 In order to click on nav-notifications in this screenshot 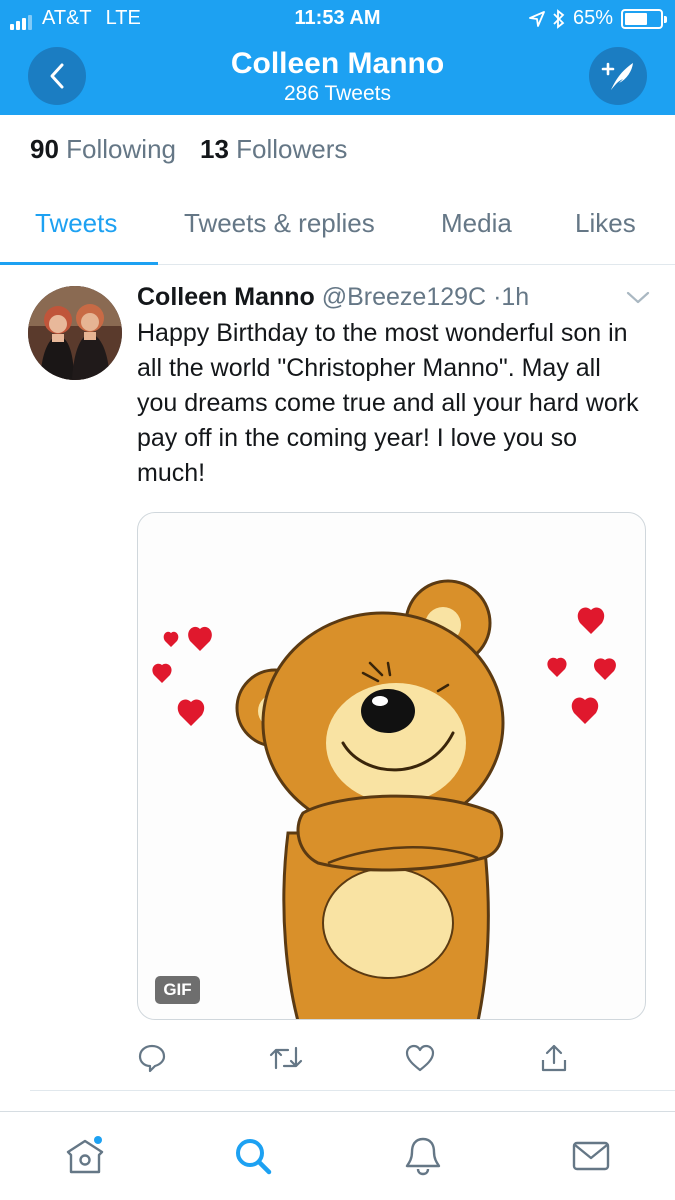, I will do `click(423, 1156)`.